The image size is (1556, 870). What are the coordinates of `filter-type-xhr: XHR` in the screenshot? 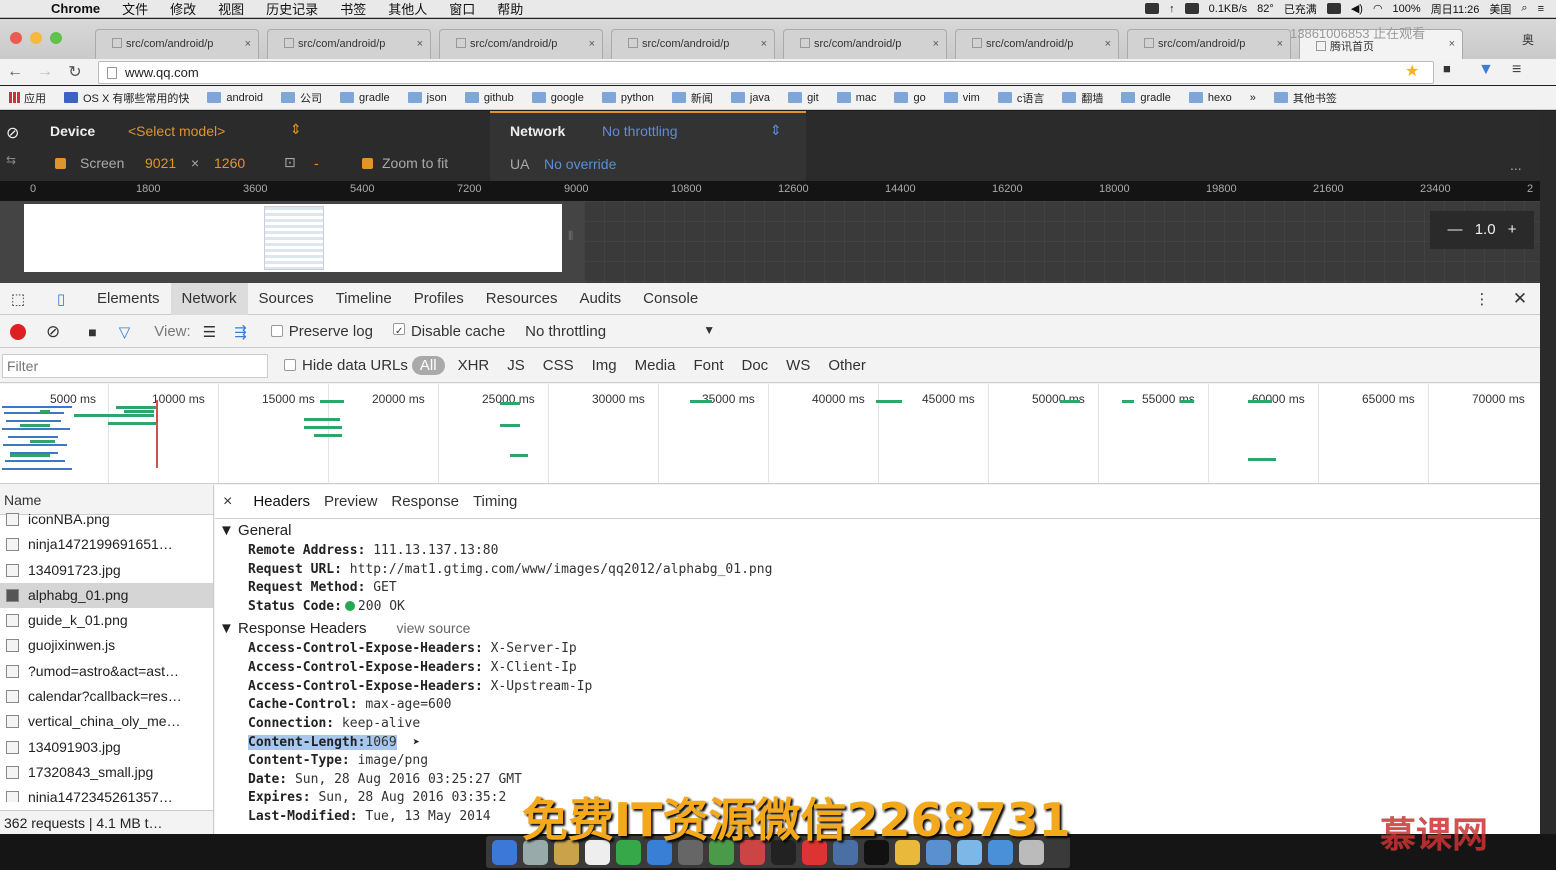 It's located at (474, 365).